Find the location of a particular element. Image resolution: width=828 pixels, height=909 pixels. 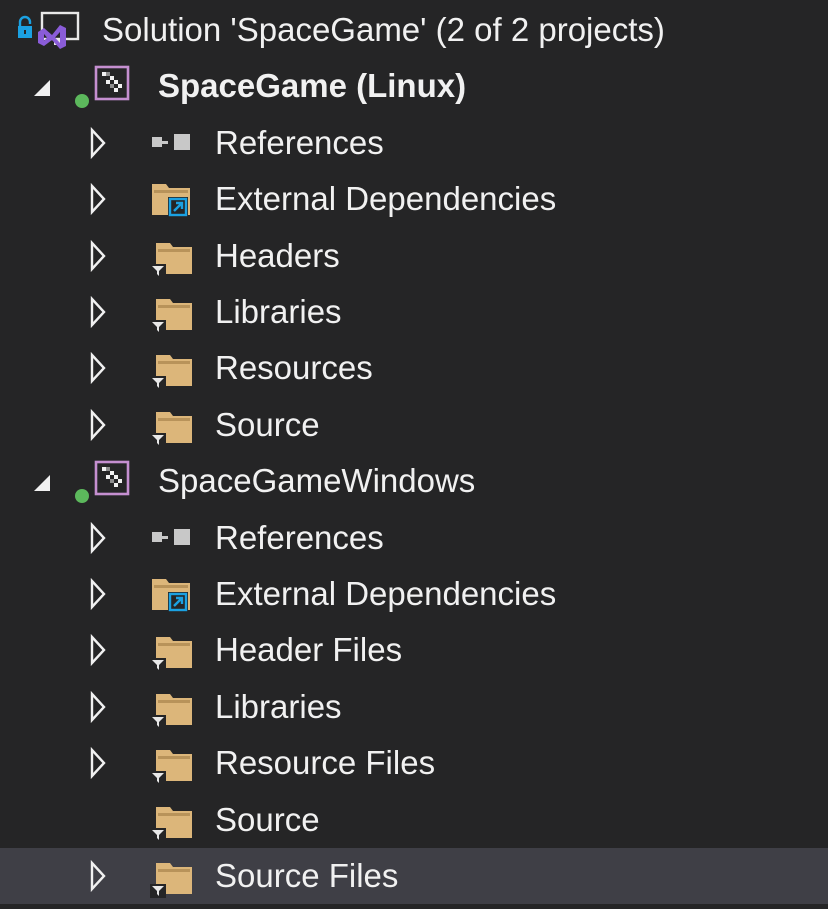

project-label: SpaceGameWindows is located at coordinates (317, 480).